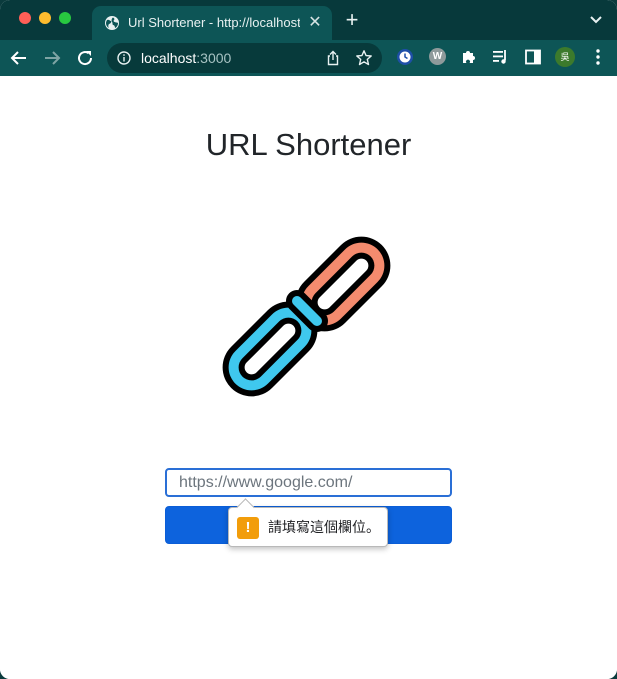  I want to click on warning-icon: !, so click(248, 528).